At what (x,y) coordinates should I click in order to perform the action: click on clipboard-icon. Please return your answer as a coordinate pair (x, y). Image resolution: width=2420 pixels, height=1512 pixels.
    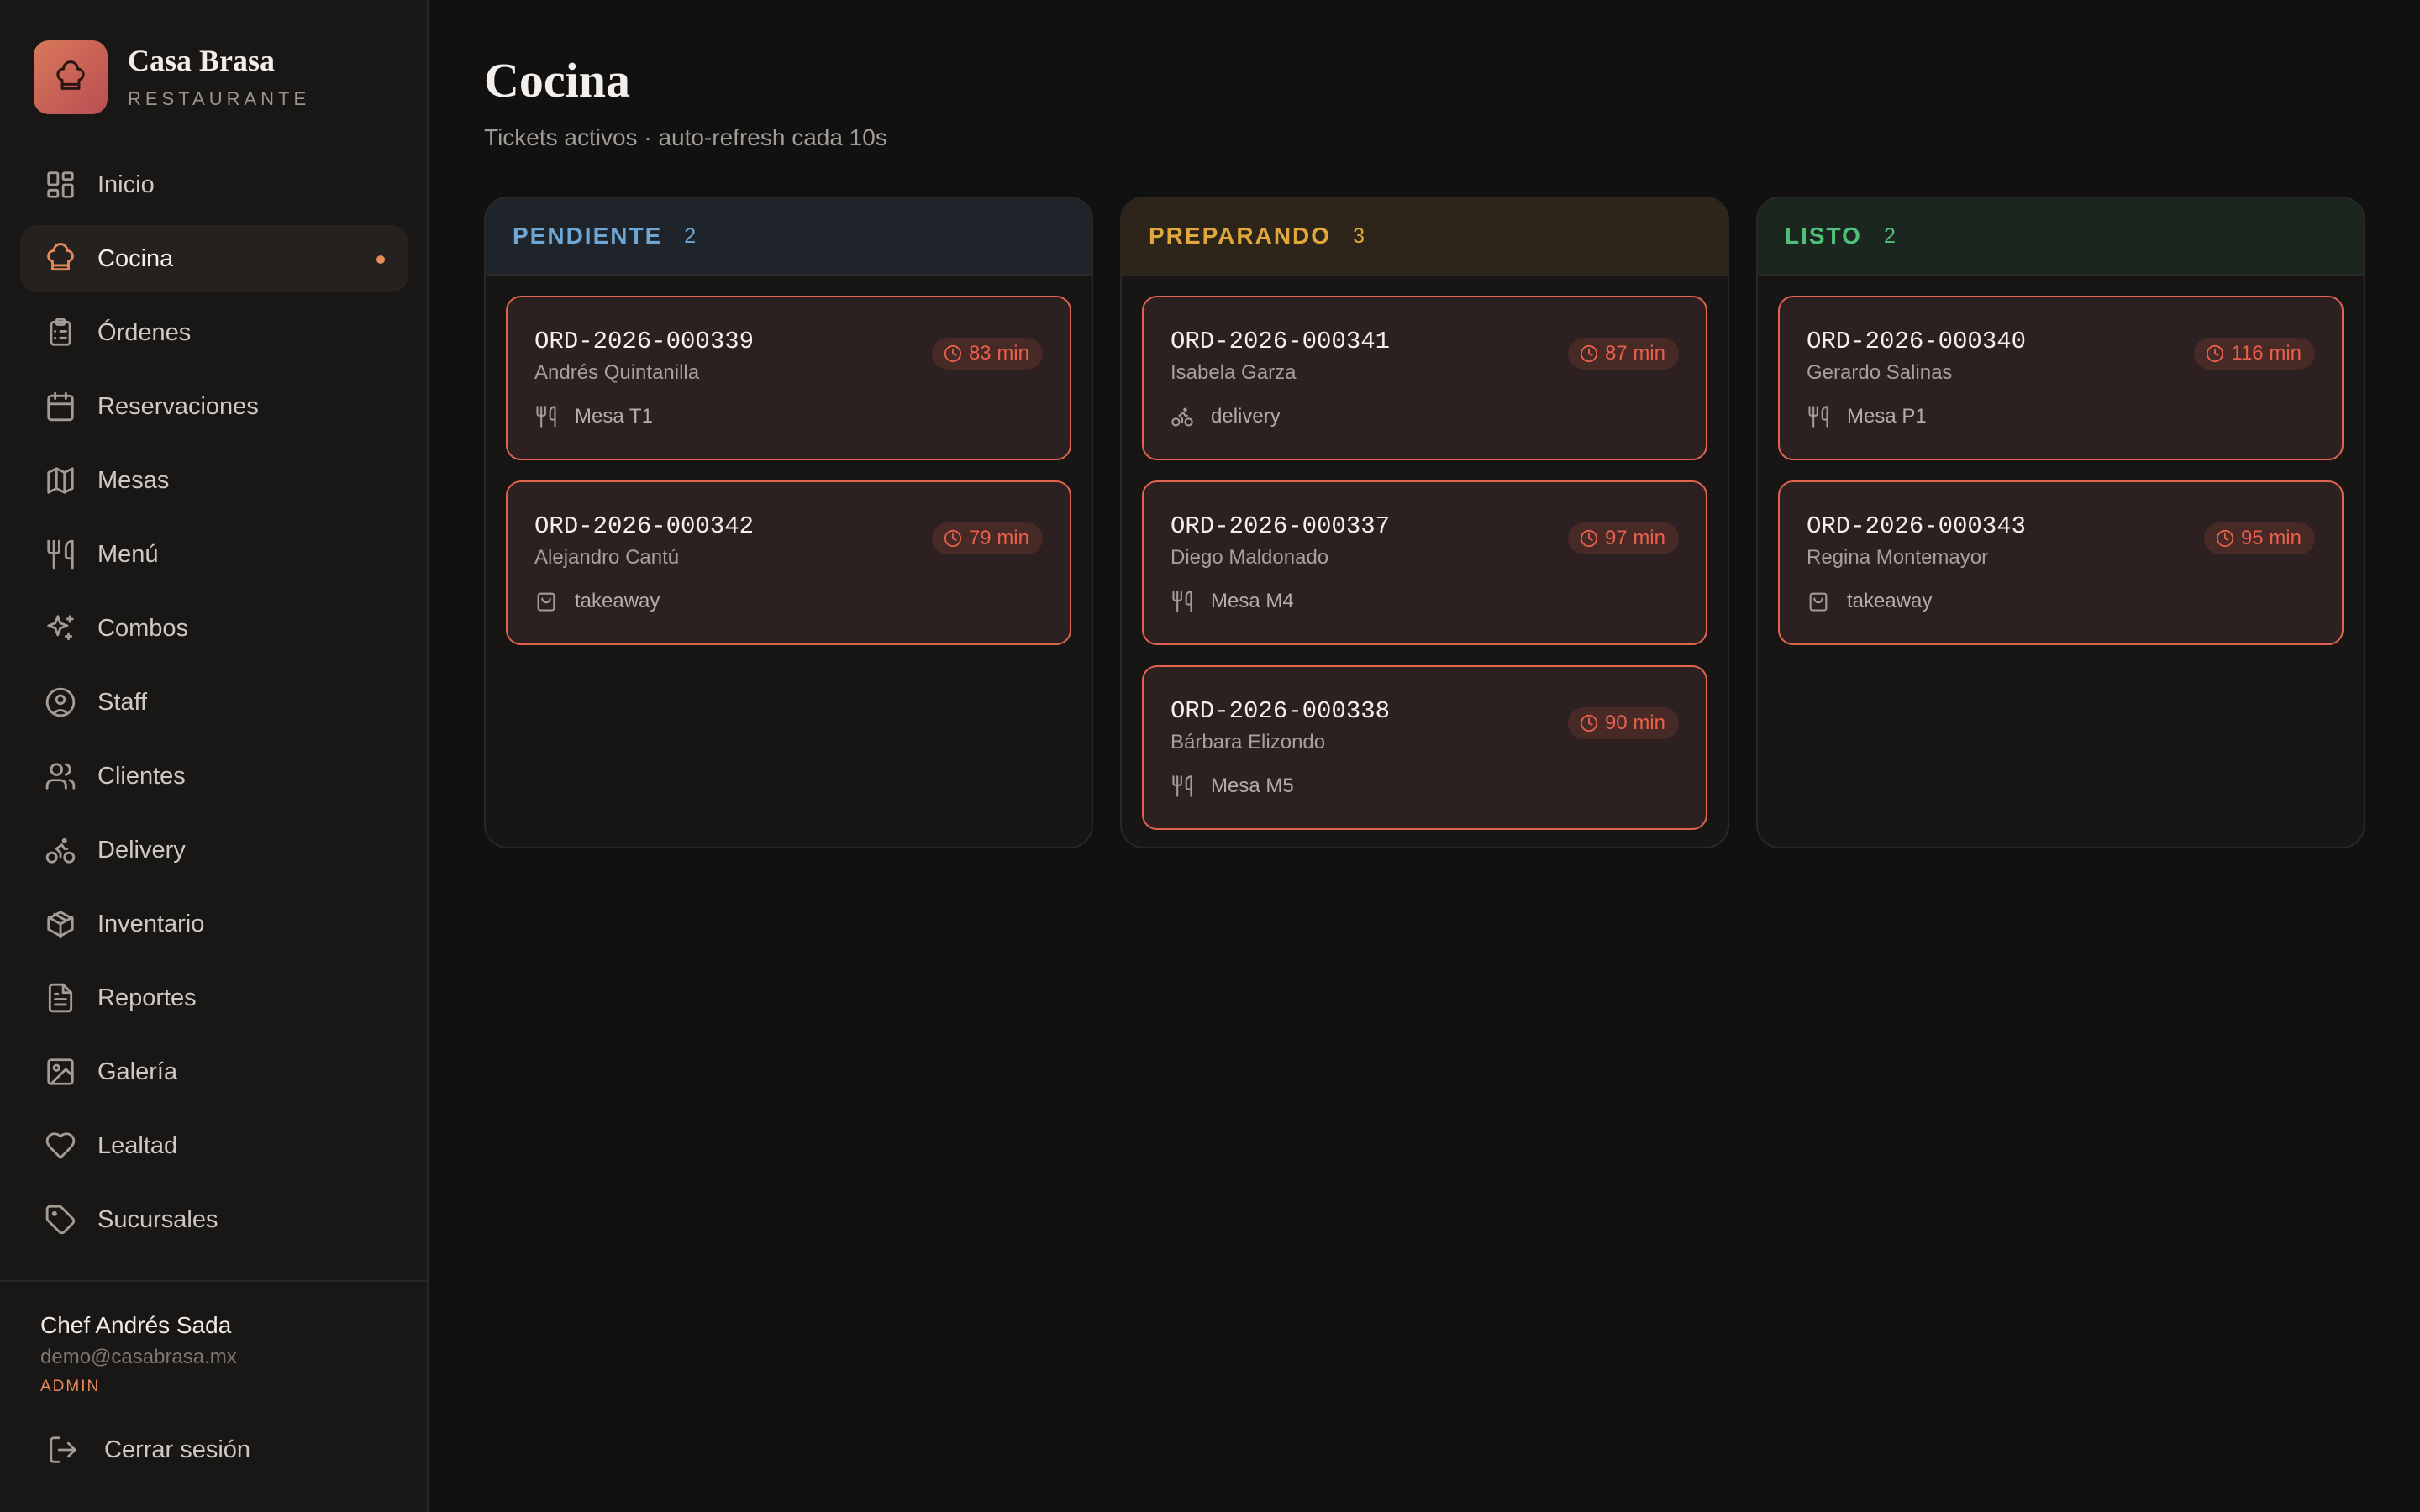
    Looking at the image, I should click on (60, 332).